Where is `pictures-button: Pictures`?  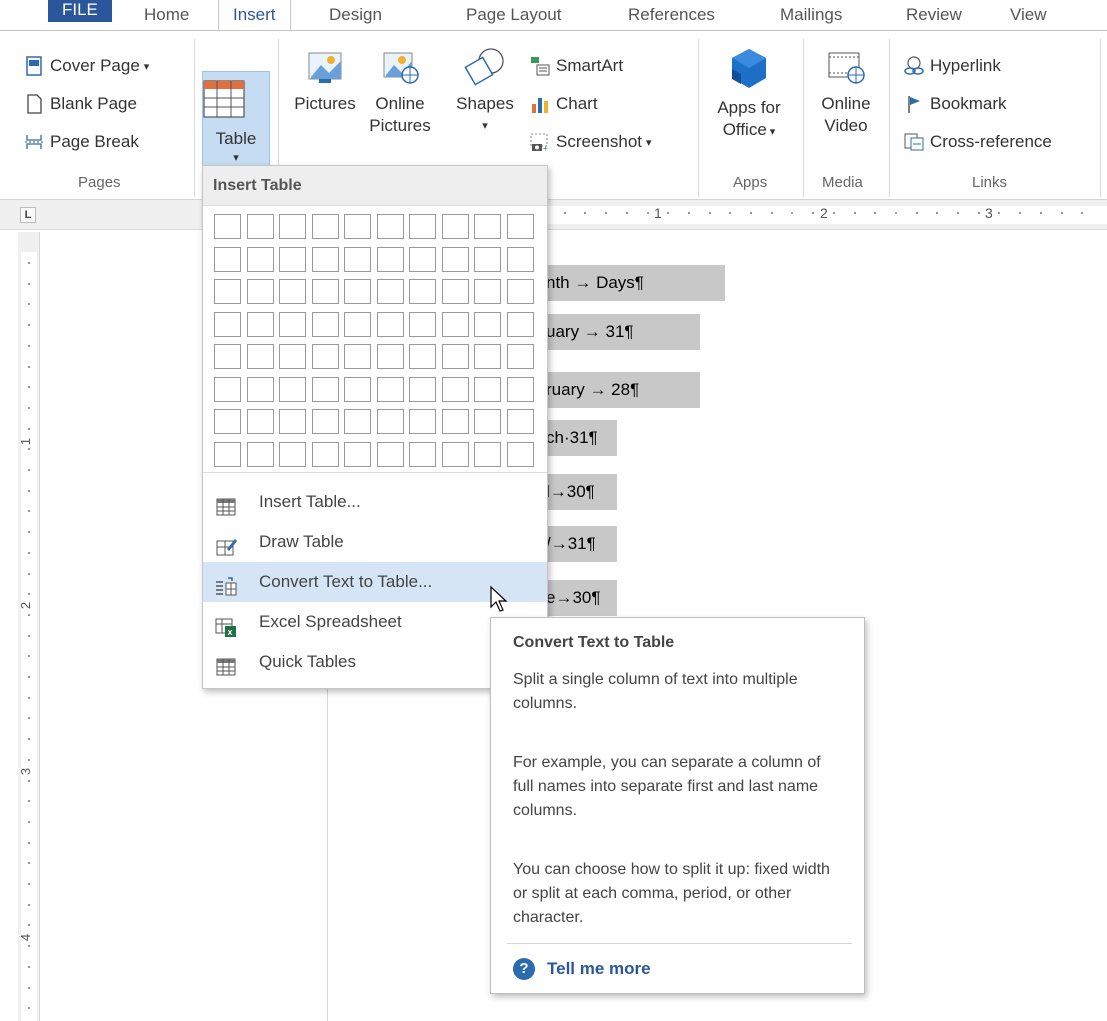 pictures-button: Pictures is located at coordinates (325, 81).